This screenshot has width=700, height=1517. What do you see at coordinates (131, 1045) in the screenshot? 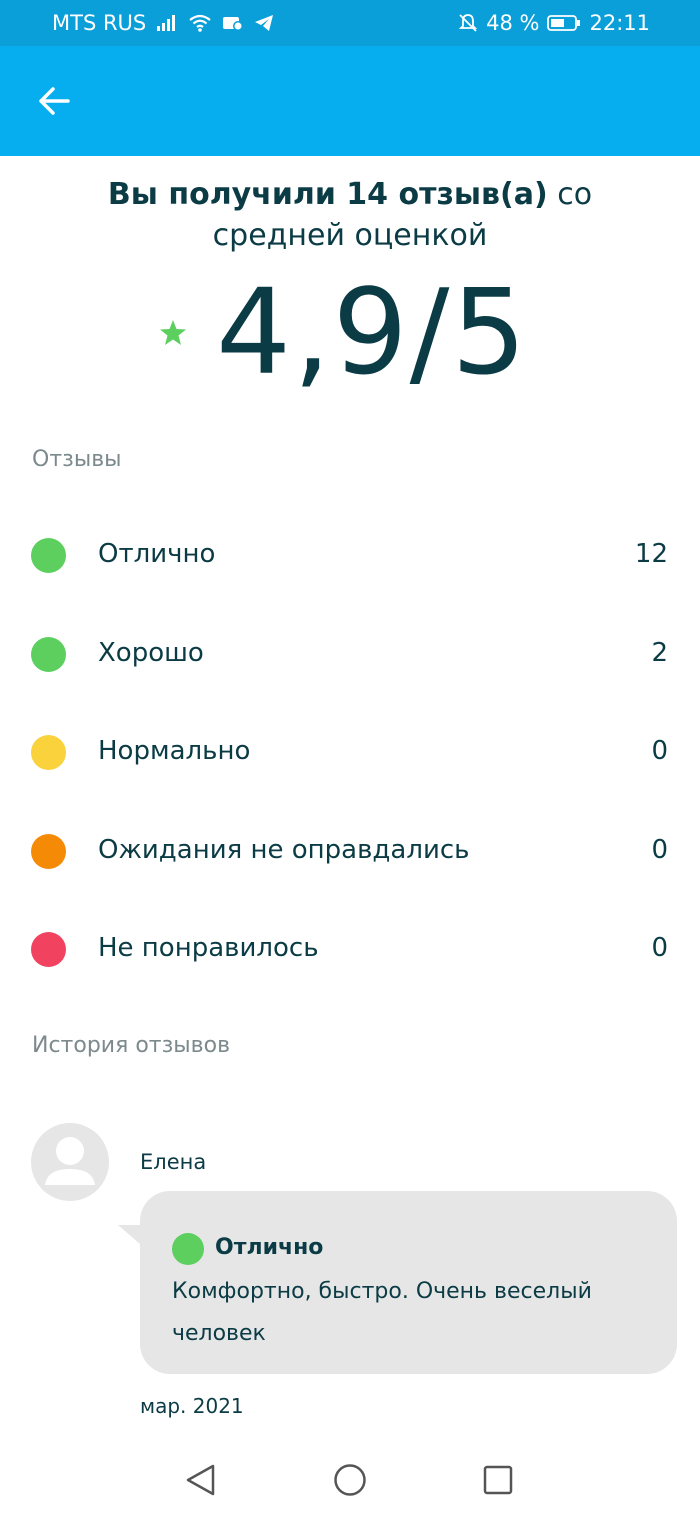
I see `history-section-title: История отзывов` at bounding box center [131, 1045].